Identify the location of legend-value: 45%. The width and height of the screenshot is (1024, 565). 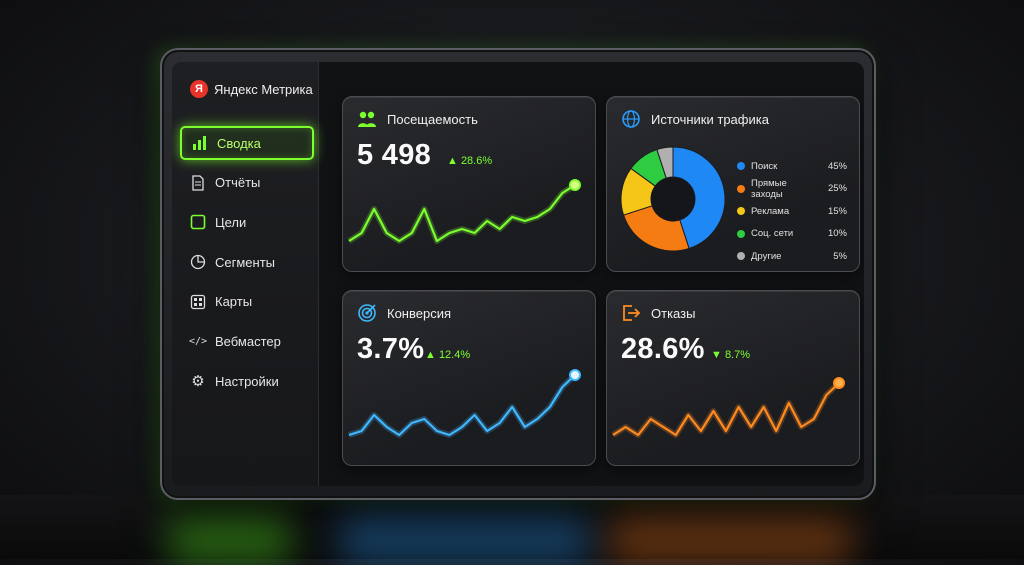
(837, 166).